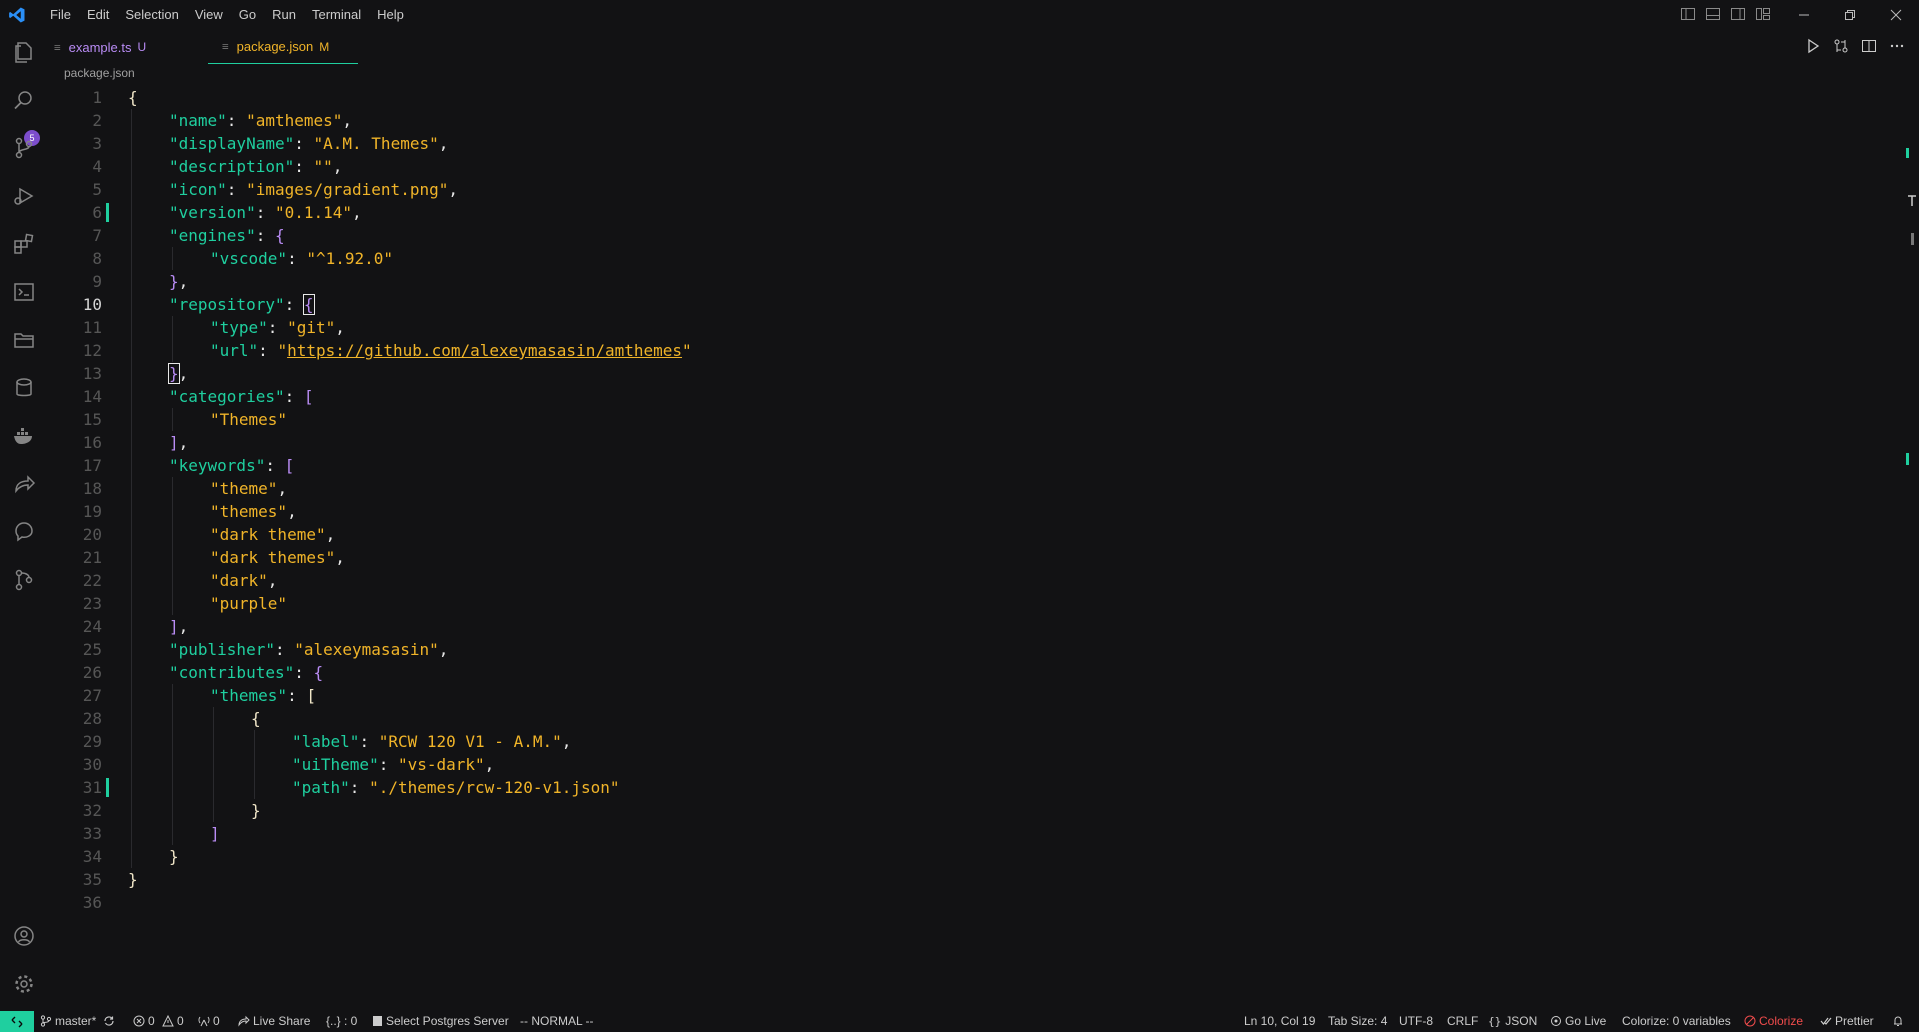  Describe the element at coordinates (24, 244) in the screenshot. I see `extensions-icon` at that location.